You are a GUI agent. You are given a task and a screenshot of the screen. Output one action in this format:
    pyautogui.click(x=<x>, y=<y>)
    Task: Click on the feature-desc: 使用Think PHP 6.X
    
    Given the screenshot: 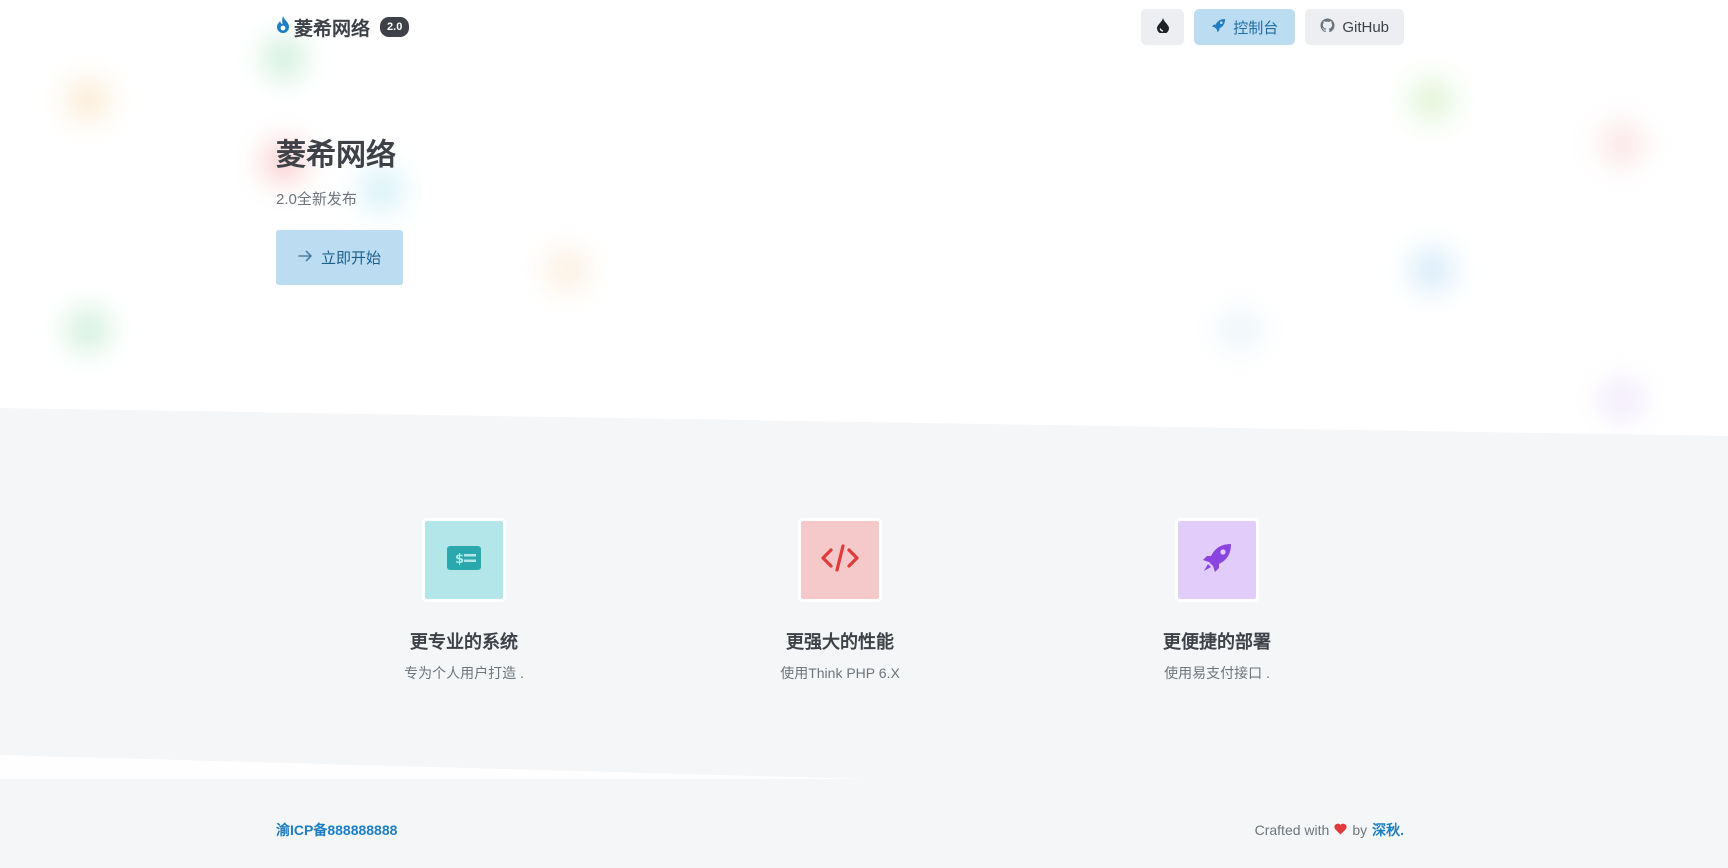 What is the action you would take?
    pyautogui.click(x=840, y=673)
    